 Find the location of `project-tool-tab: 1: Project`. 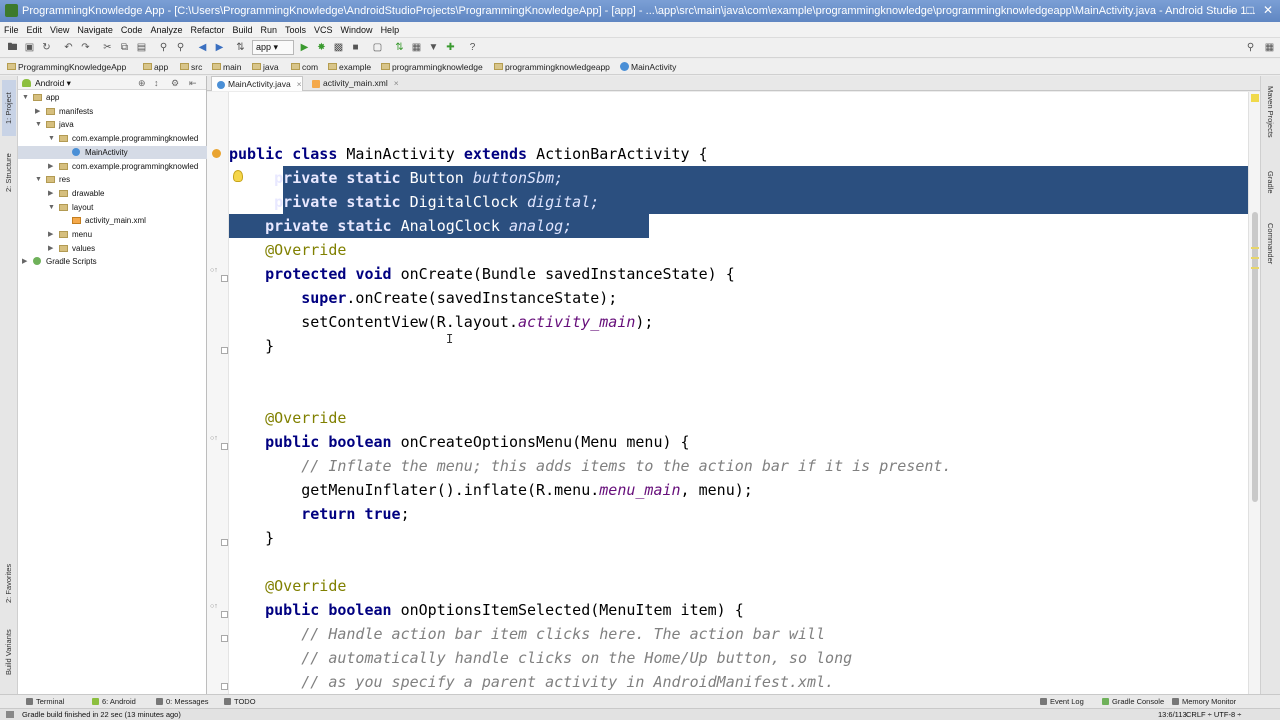

project-tool-tab: 1: Project is located at coordinates (9, 108).